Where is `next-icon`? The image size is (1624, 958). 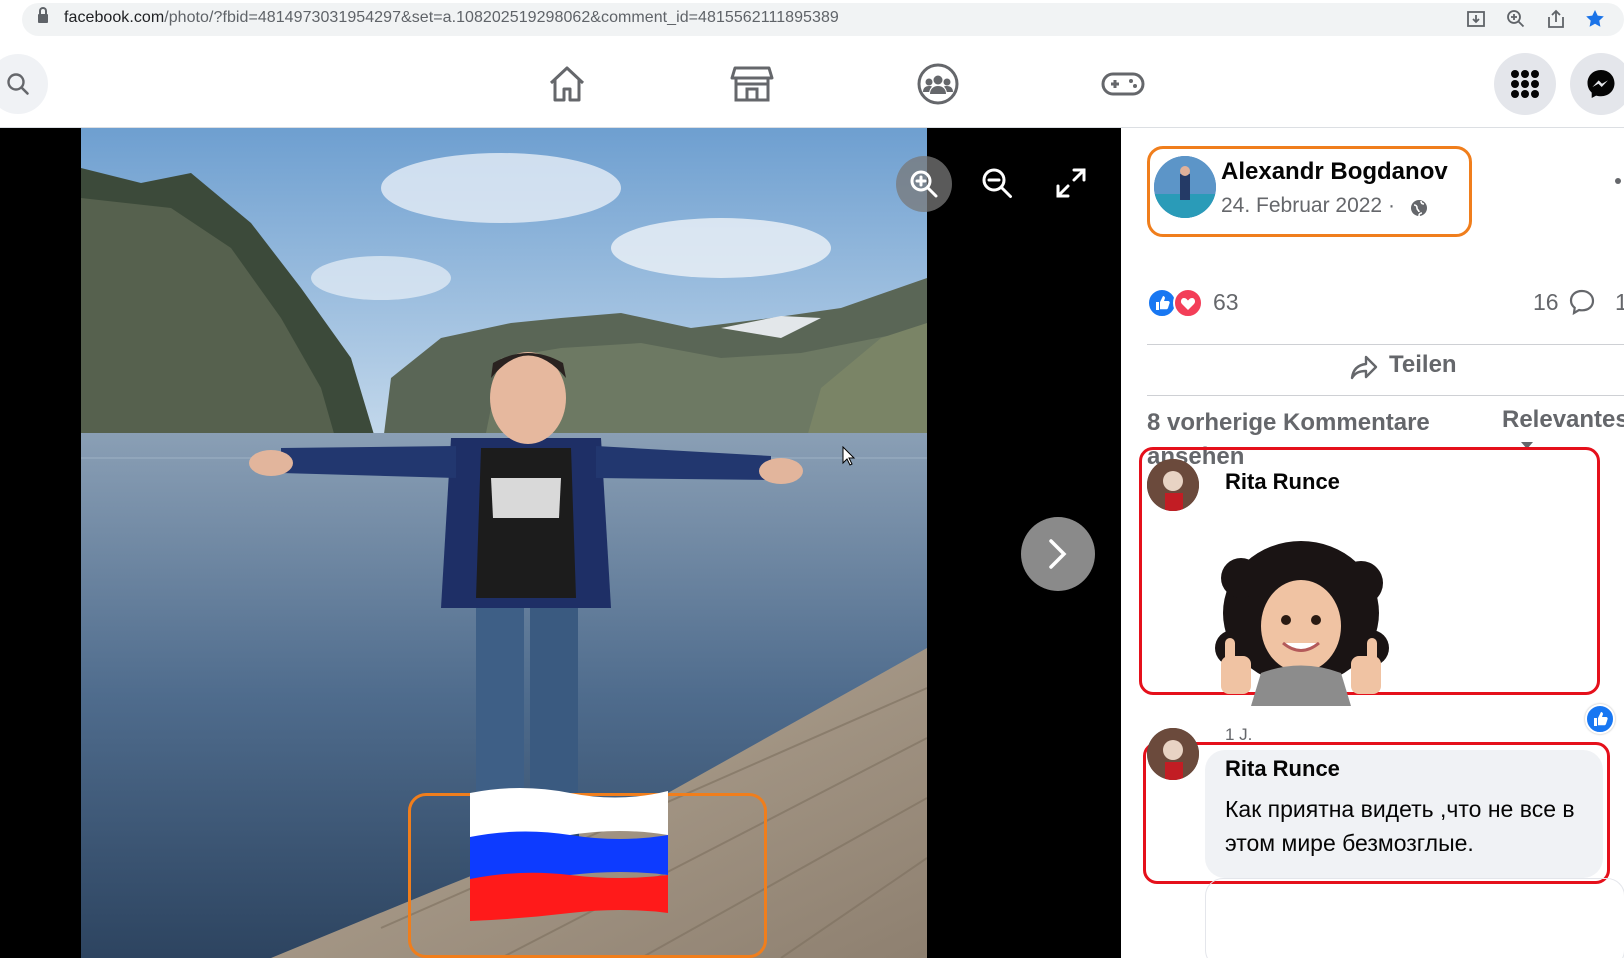 next-icon is located at coordinates (1058, 554).